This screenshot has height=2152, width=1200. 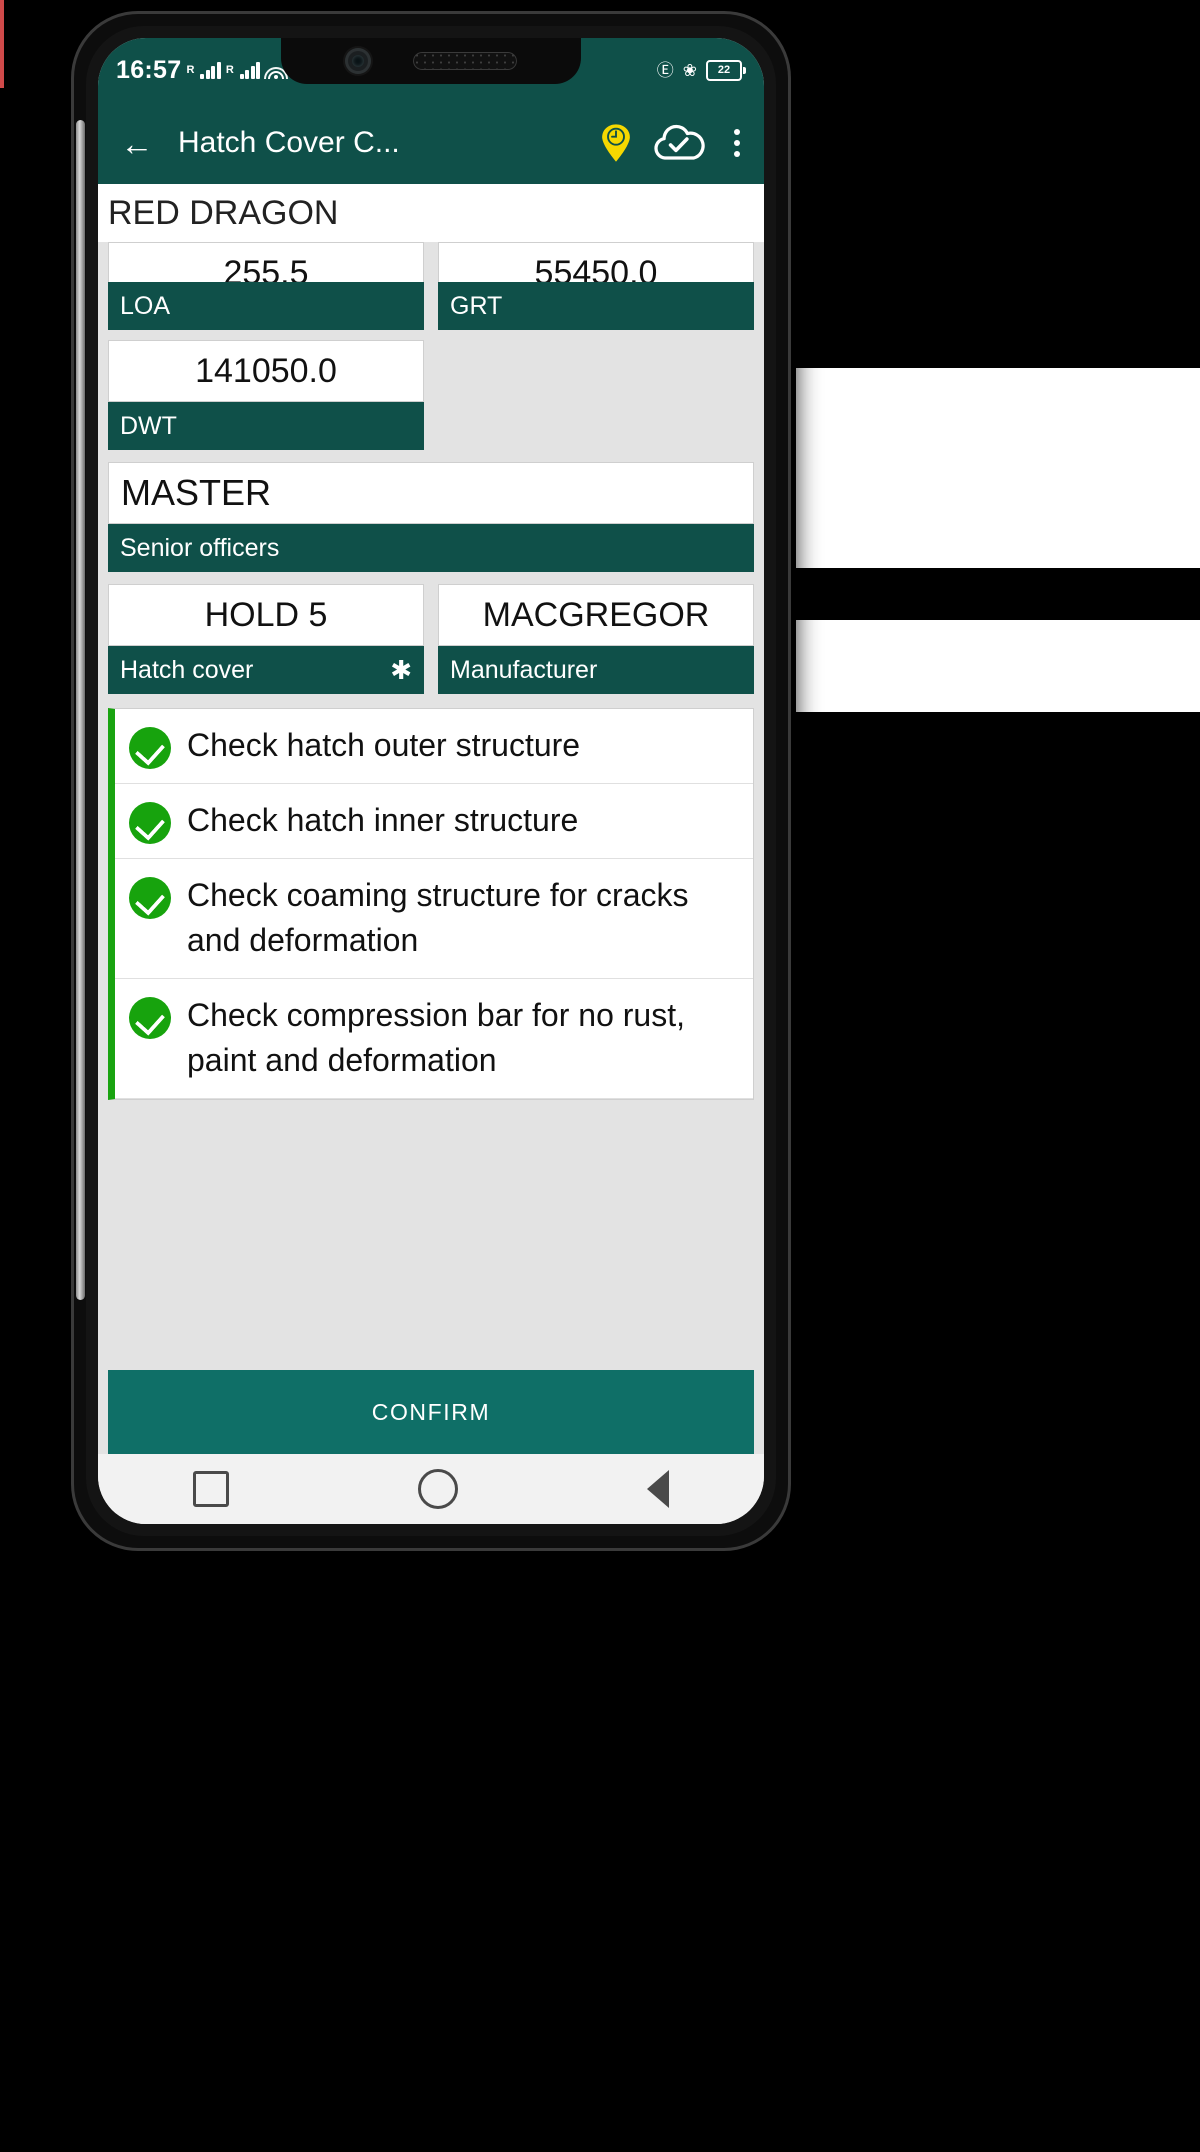 I want to click on triangle-back-icon, so click(x=658, y=1489).